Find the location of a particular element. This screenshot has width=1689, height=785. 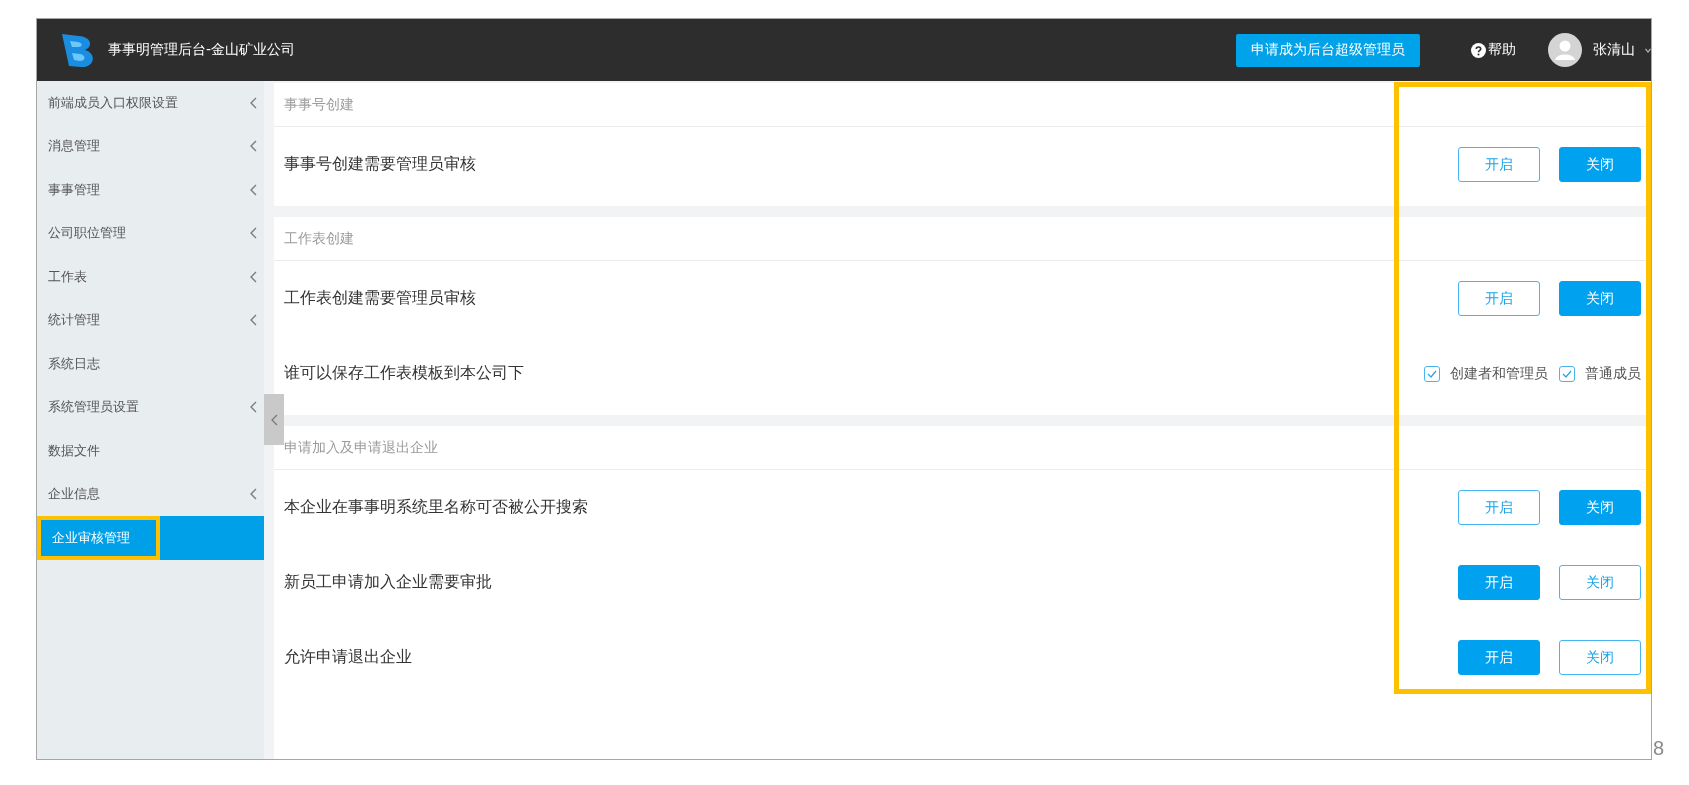

chevron-left-icon is located at coordinates (274, 419).